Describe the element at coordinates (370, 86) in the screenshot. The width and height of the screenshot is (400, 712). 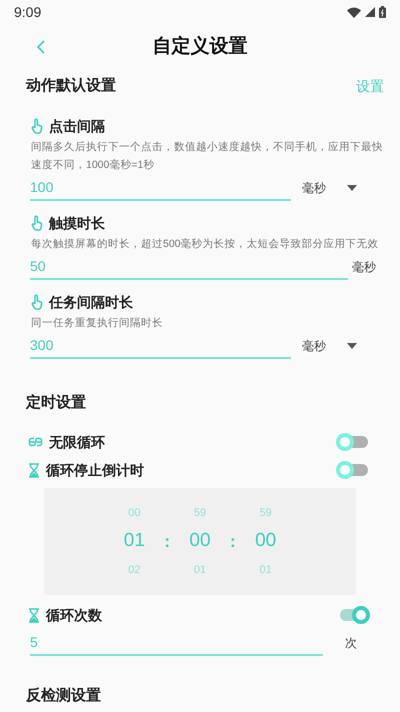
I see `settings-link: 设置` at that location.